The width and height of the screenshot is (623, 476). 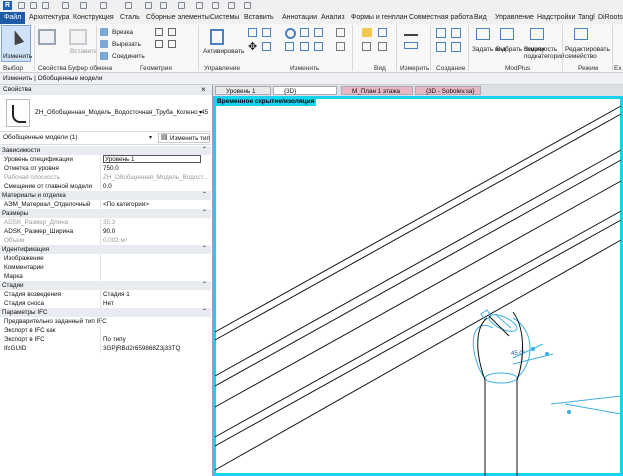 I want to click on property-row: Смещение от главной модели 0.0, so click(x=105, y=186).